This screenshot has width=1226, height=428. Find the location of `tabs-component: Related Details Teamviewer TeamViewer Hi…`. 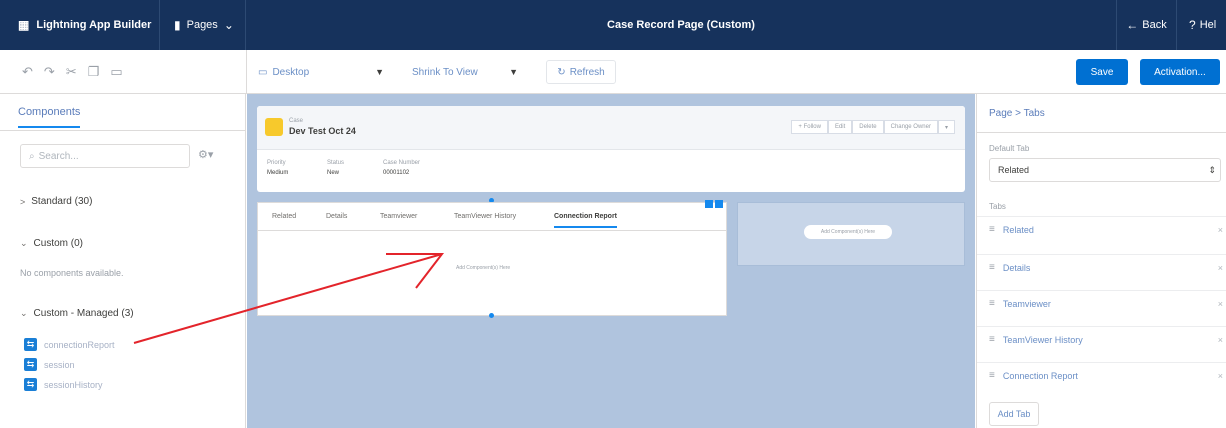

tabs-component: Related Details Teamviewer TeamViewer Hi… is located at coordinates (492, 259).